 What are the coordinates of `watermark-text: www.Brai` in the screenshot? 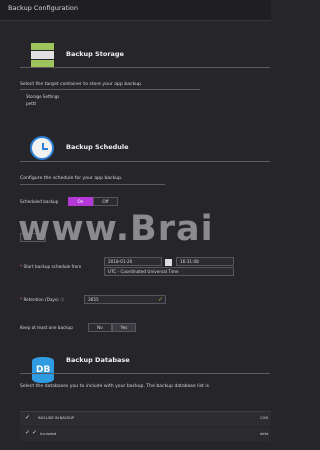 It's located at (116, 229).